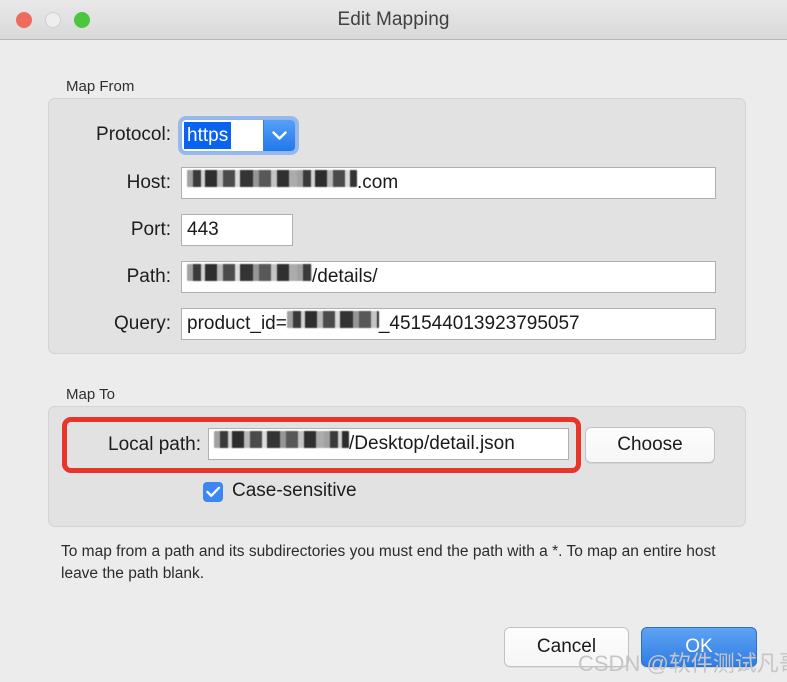  I want to click on redacted-text: xxxxxxxxxxxxxxxxxx, so click(272, 178).